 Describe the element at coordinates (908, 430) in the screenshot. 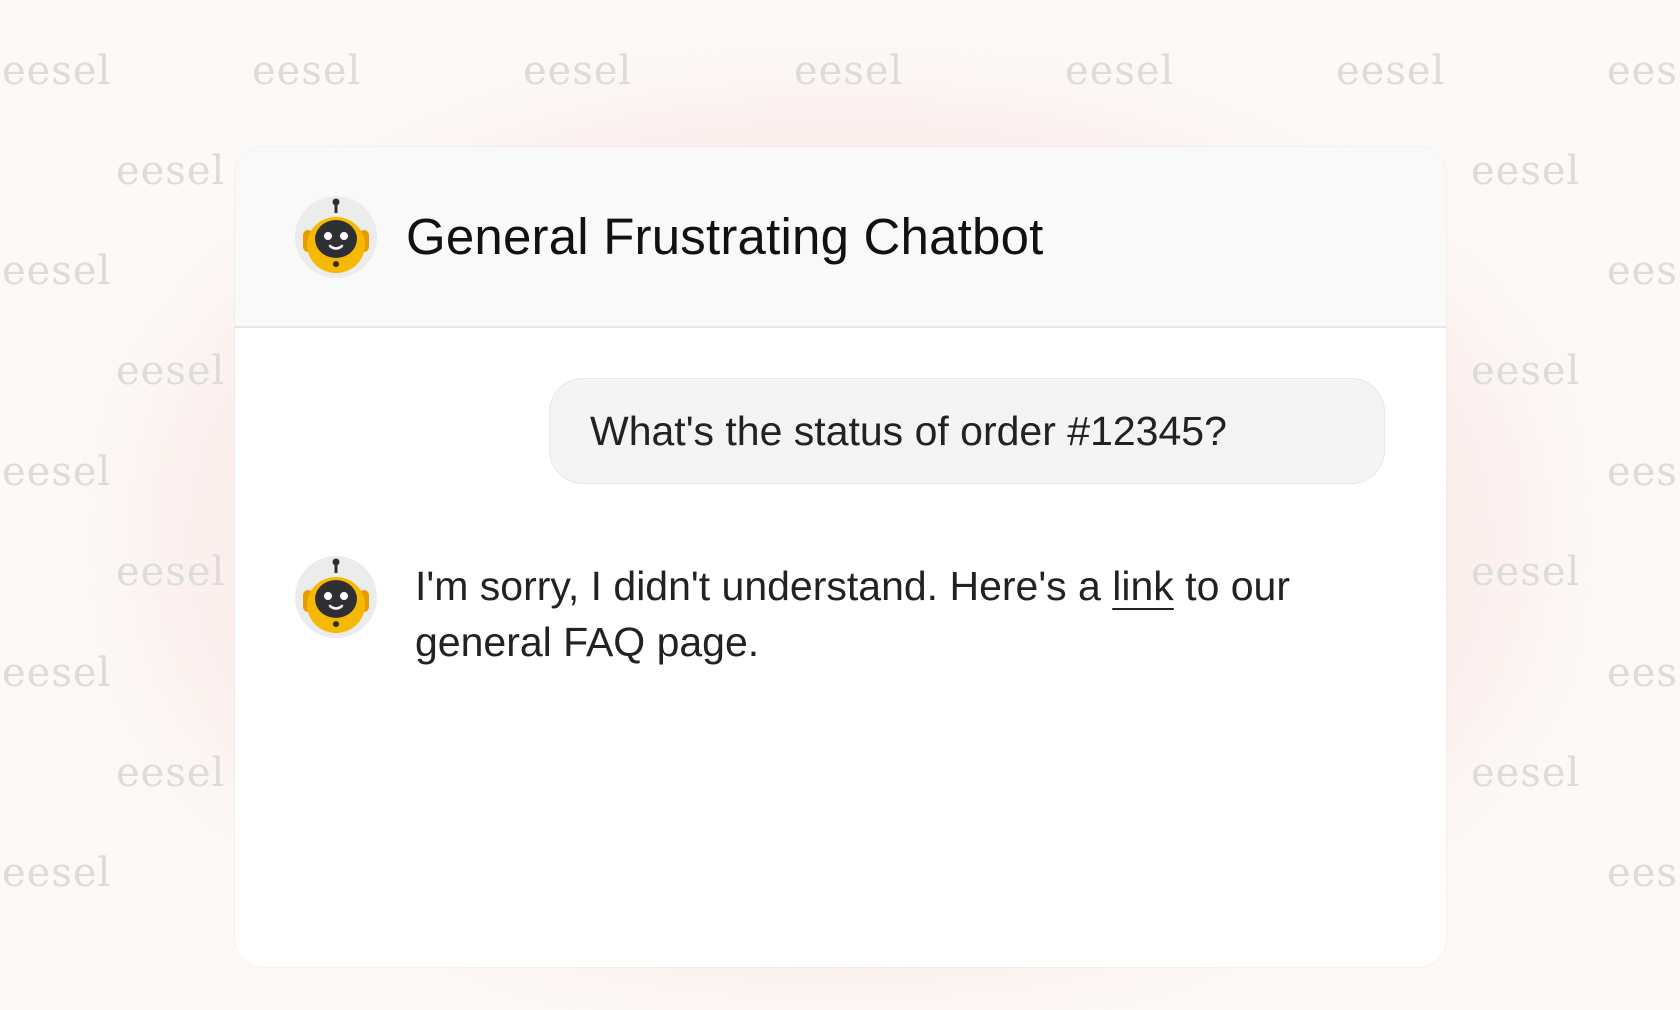

I see `user-message-text: What's the status of order #12345?` at that location.